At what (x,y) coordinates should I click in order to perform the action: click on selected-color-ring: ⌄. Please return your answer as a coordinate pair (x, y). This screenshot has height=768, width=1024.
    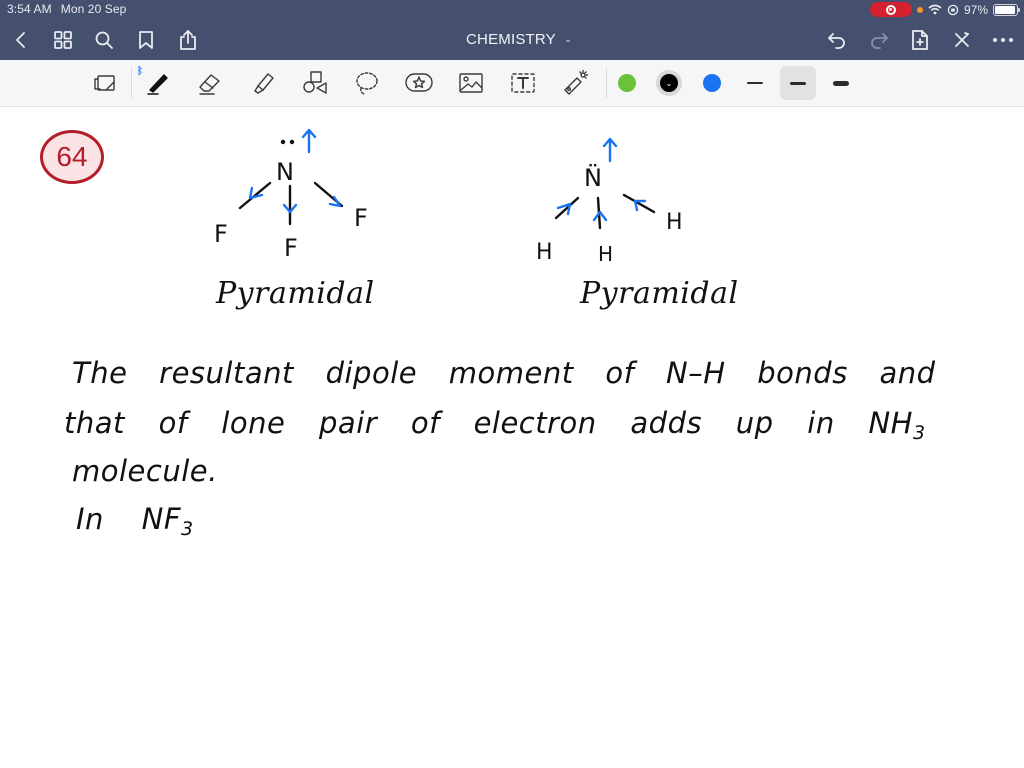
    Looking at the image, I should click on (669, 83).